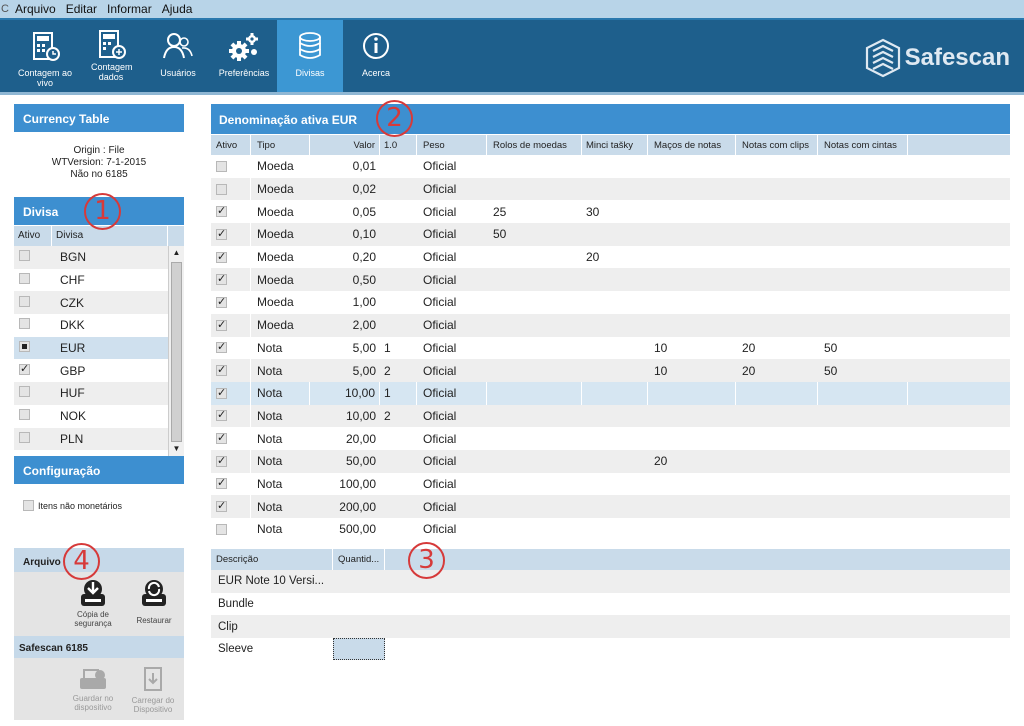 This screenshot has width=1024, height=726. What do you see at coordinates (345, 145) in the screenshot?
I see `col-valor: Valor` at bounding box center [345, 145].